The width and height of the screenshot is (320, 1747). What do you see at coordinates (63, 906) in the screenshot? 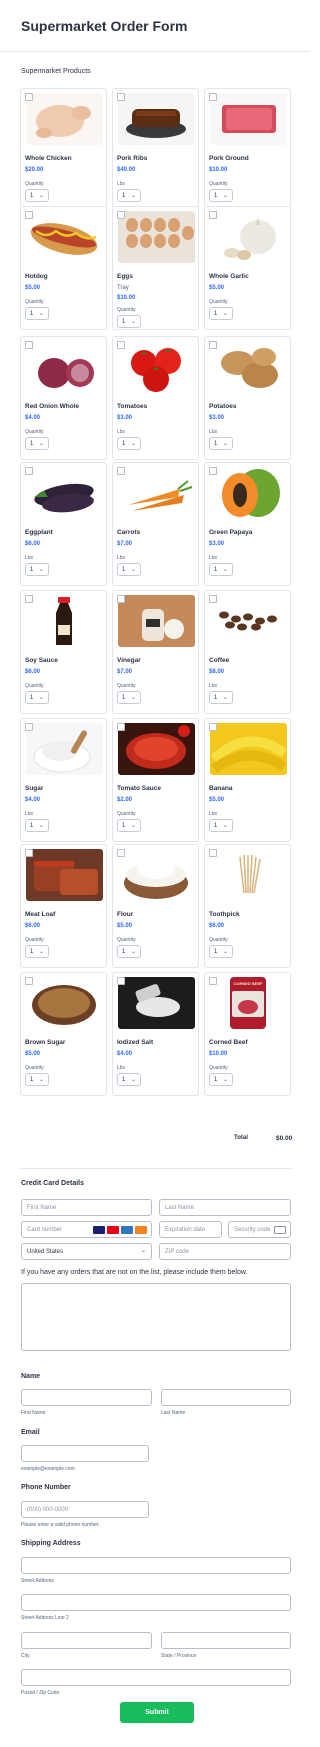
I see `product-card: Meat Loaf $6.00 Quantity 1 ⌄` at bounding box center [63, 906].